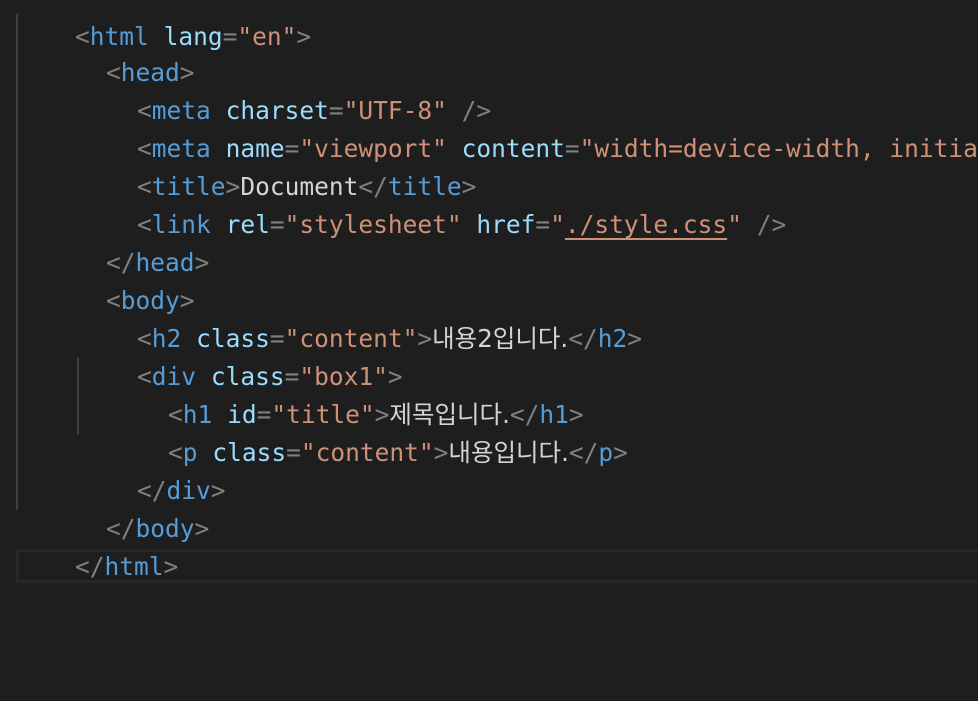 Image resolution: width=978 pixels, height=701 pixels. Describe the element at coordinates (508, 452) in the screenshot. I see `element-text: 내용입니다.` at that location.